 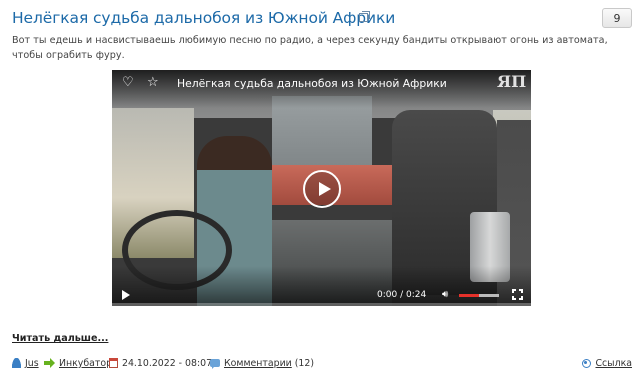 What do you see at coordinates (613, 363) in the screenshot?
I see `permalink: Ссылка` at bounding box center [613, 363].